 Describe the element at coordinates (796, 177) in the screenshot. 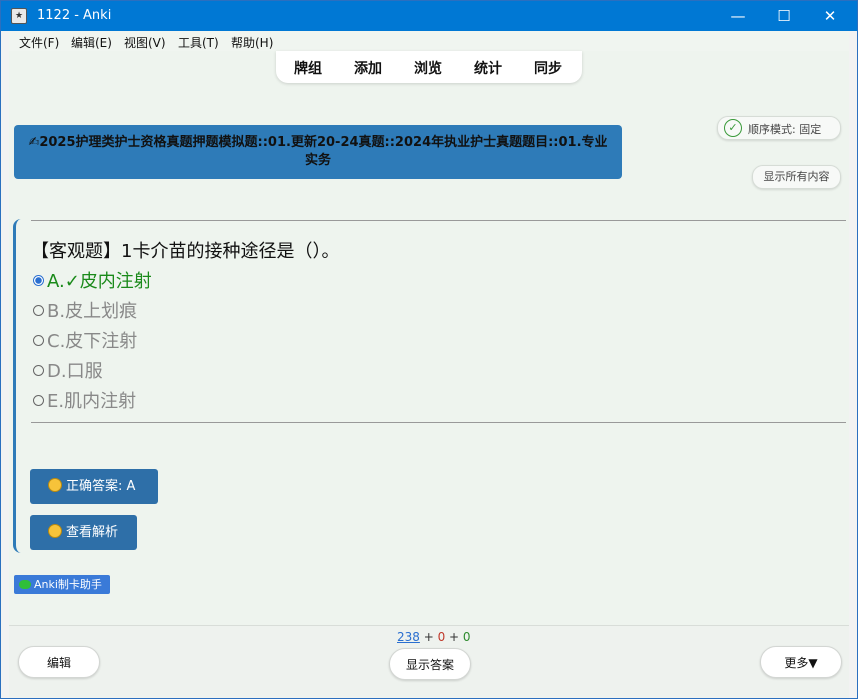

I see `show-all-button: 显示所有内容` at that location.